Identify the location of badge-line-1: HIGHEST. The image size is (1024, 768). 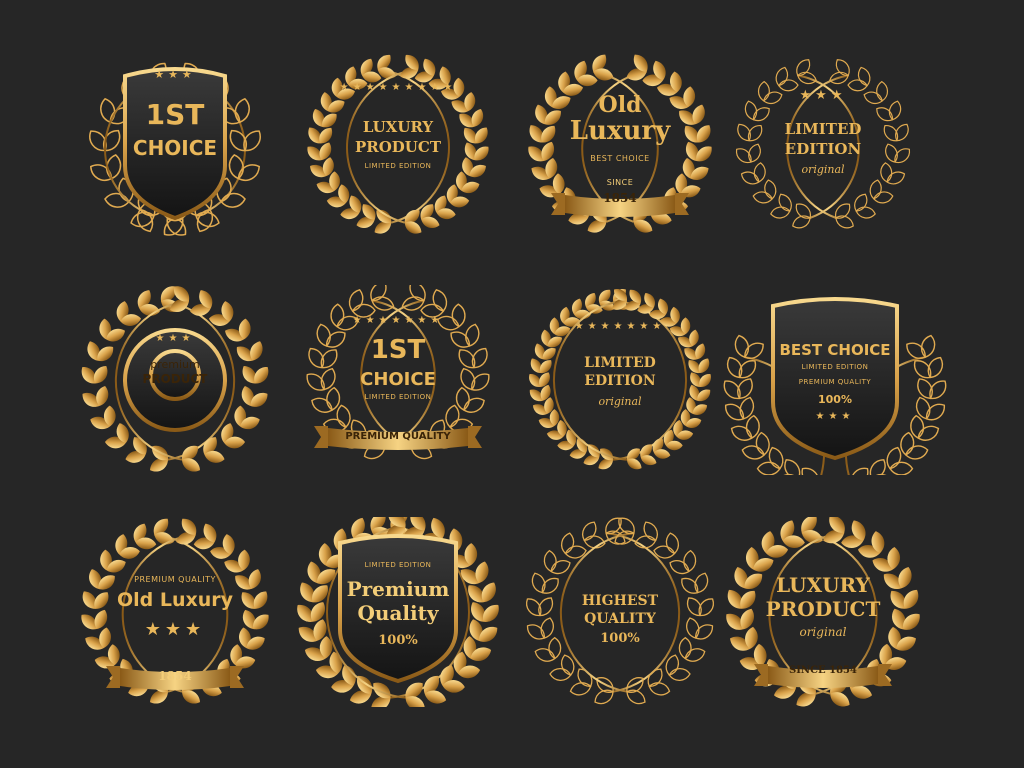
(620, 601).